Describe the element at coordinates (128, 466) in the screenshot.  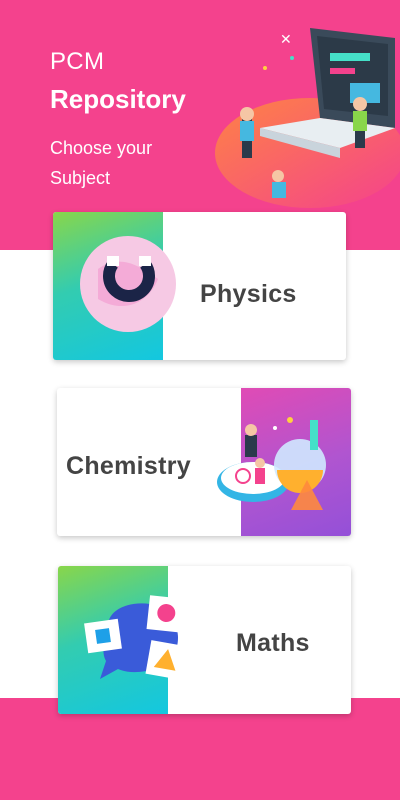
I see `subject-label: Chemistry` at that location.